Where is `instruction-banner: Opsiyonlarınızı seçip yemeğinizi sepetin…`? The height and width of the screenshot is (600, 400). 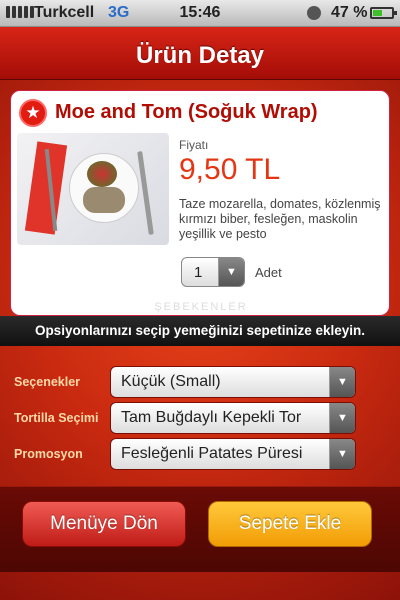 instruction-banner: Opsiyonlarınızı seçip yemeğinizi sepetin… is located at coordinates (200, 331).